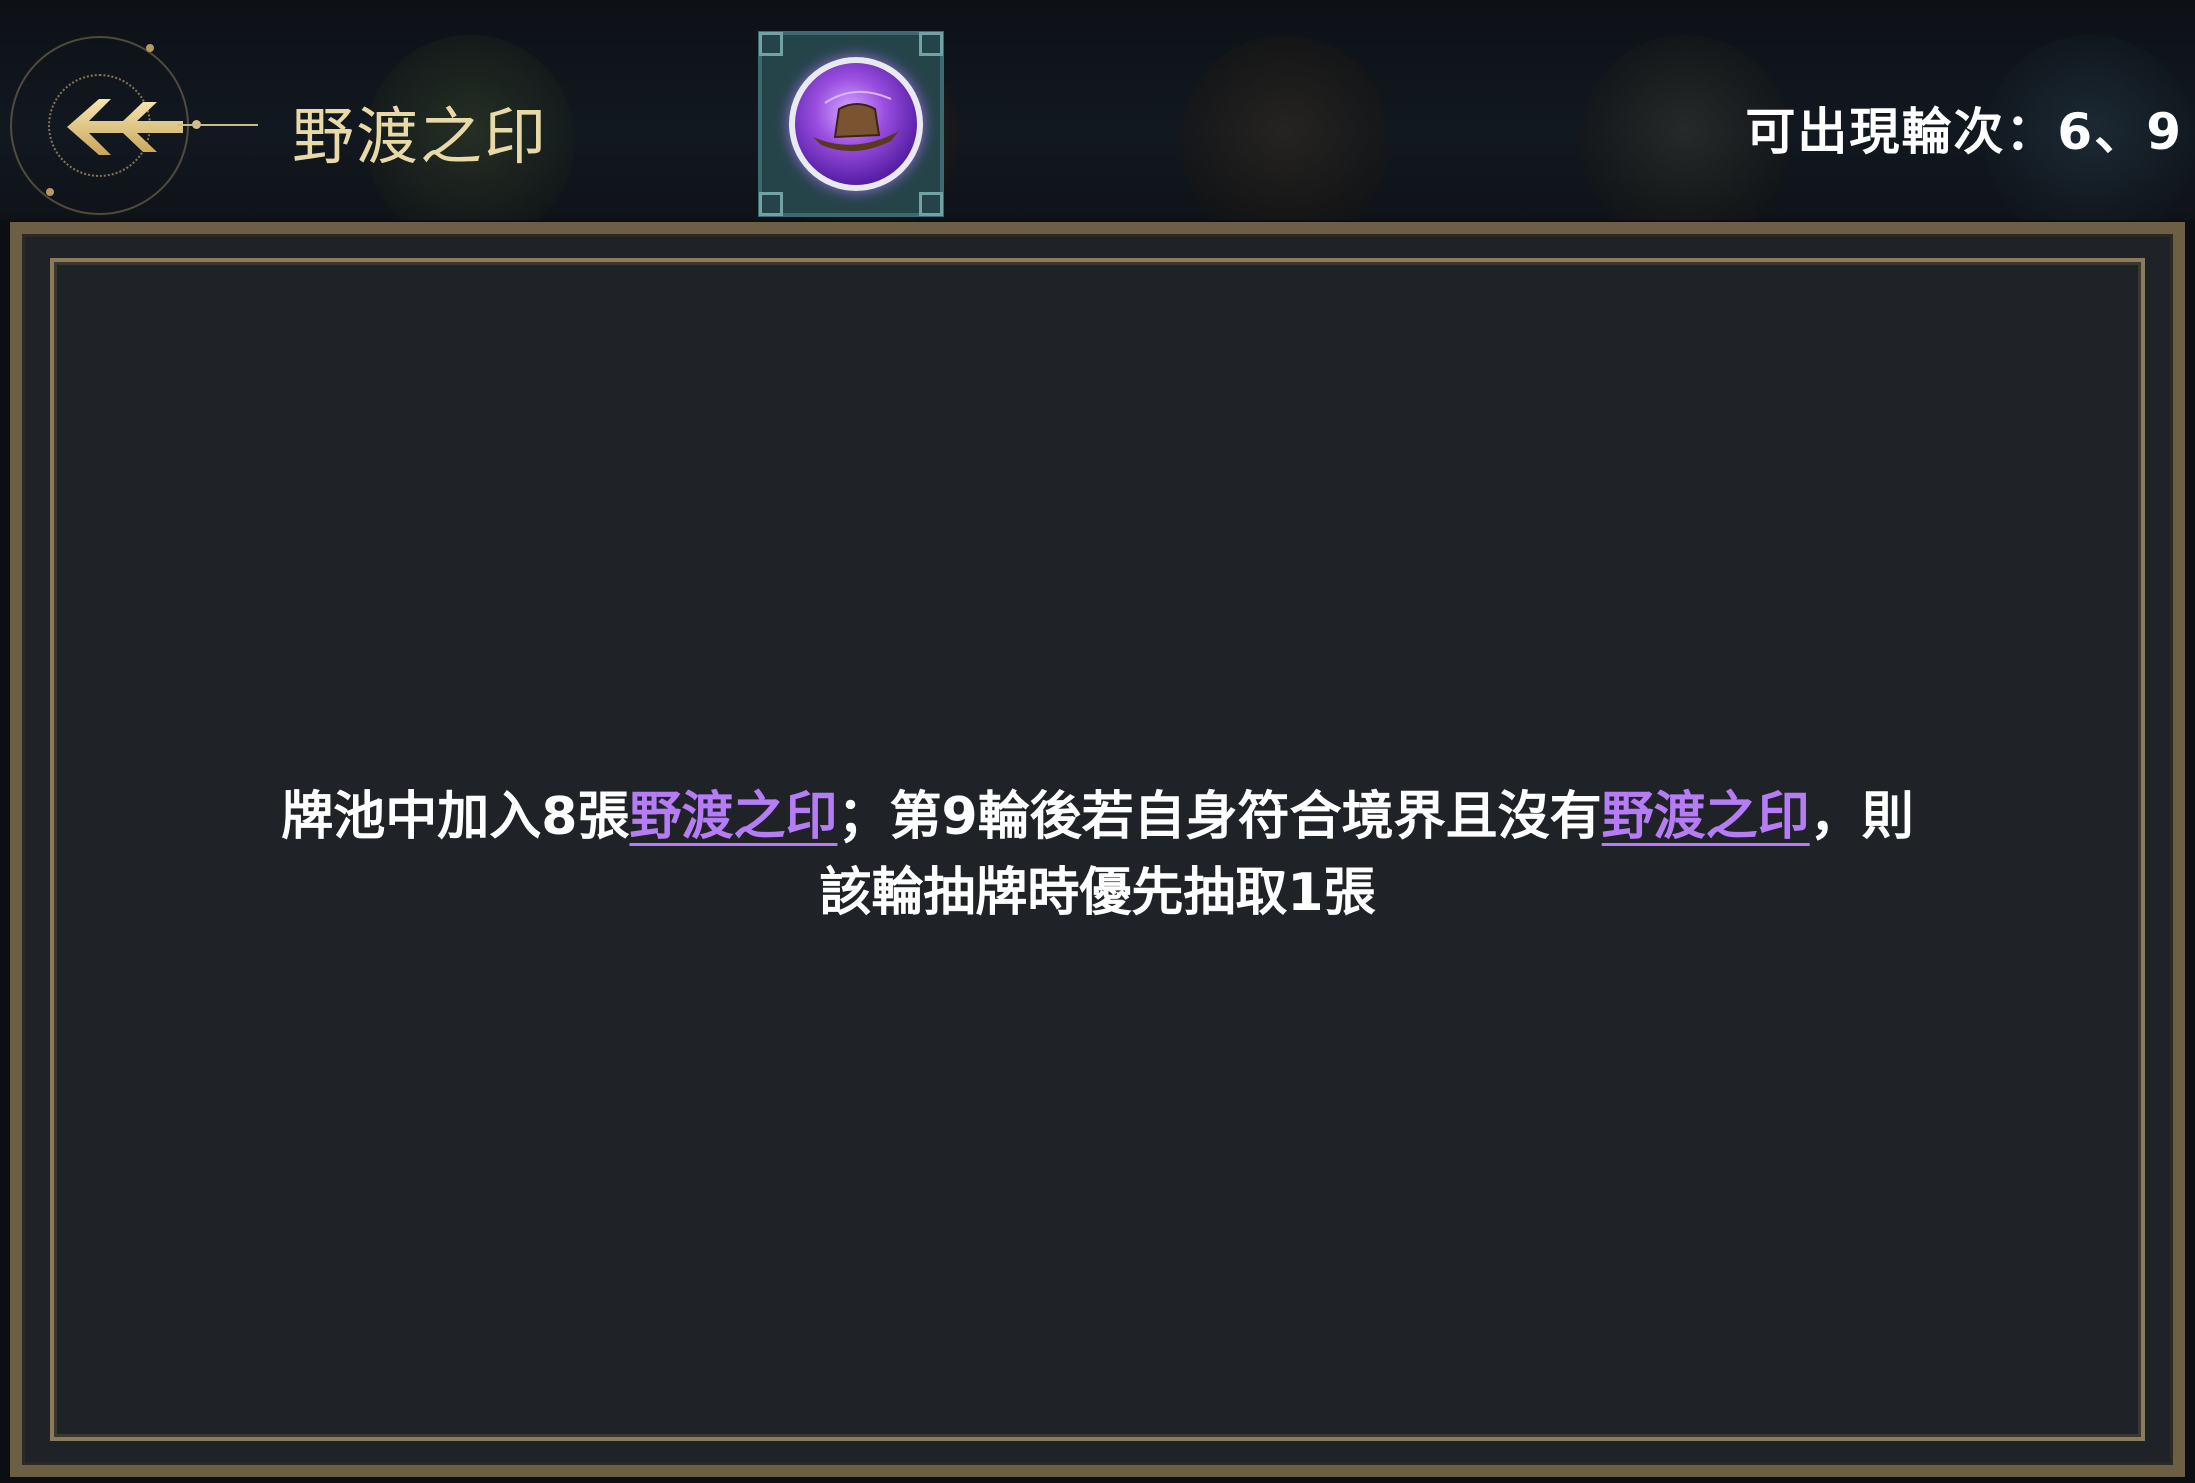  I want to click on back-arrow-icon, so click(125, 127).